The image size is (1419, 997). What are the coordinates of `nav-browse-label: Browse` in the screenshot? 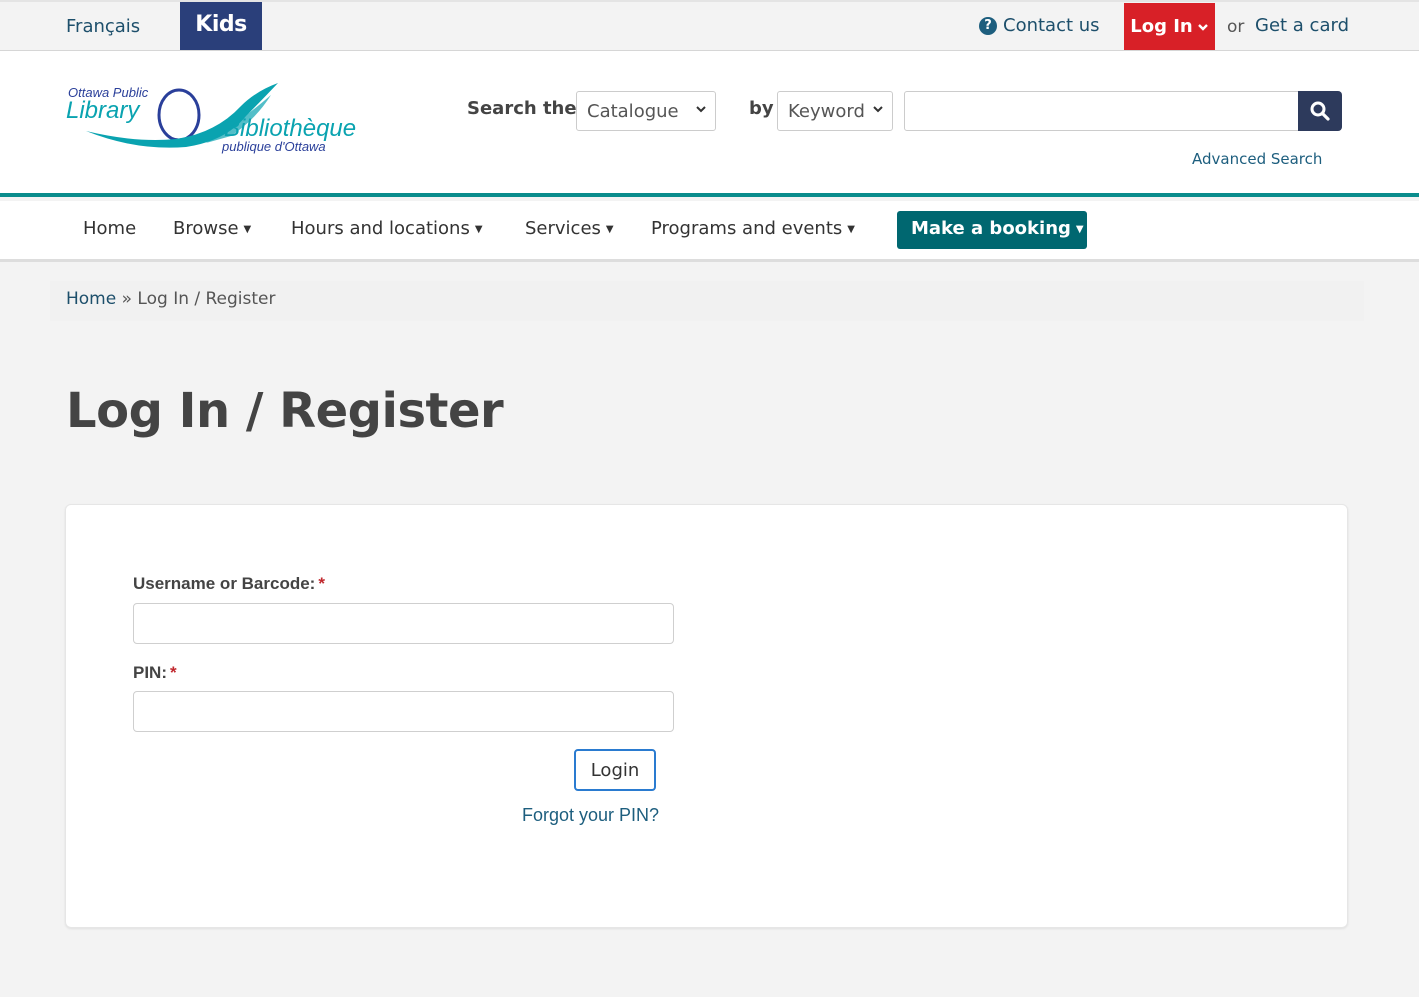 It's located at (206, 228).